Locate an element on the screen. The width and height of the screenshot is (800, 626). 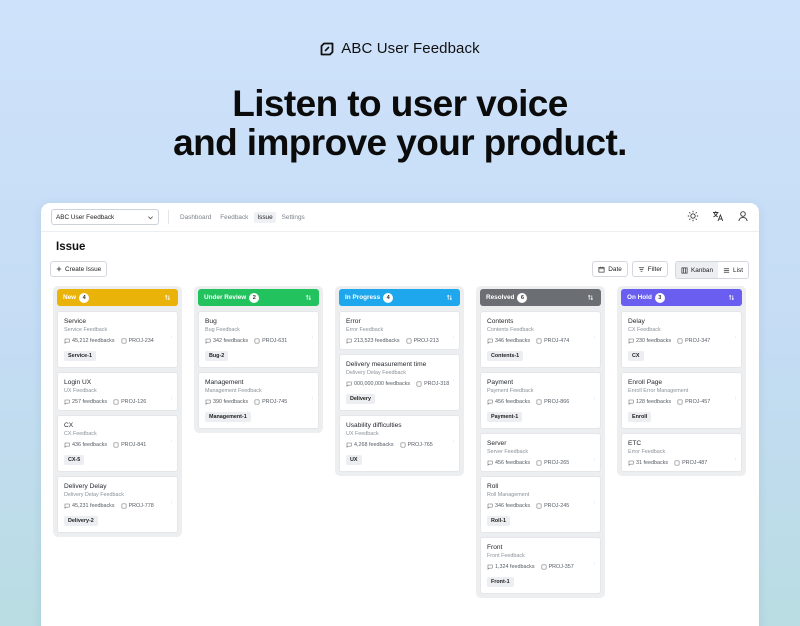
top-icon-group is located at coordinates (718, 216).